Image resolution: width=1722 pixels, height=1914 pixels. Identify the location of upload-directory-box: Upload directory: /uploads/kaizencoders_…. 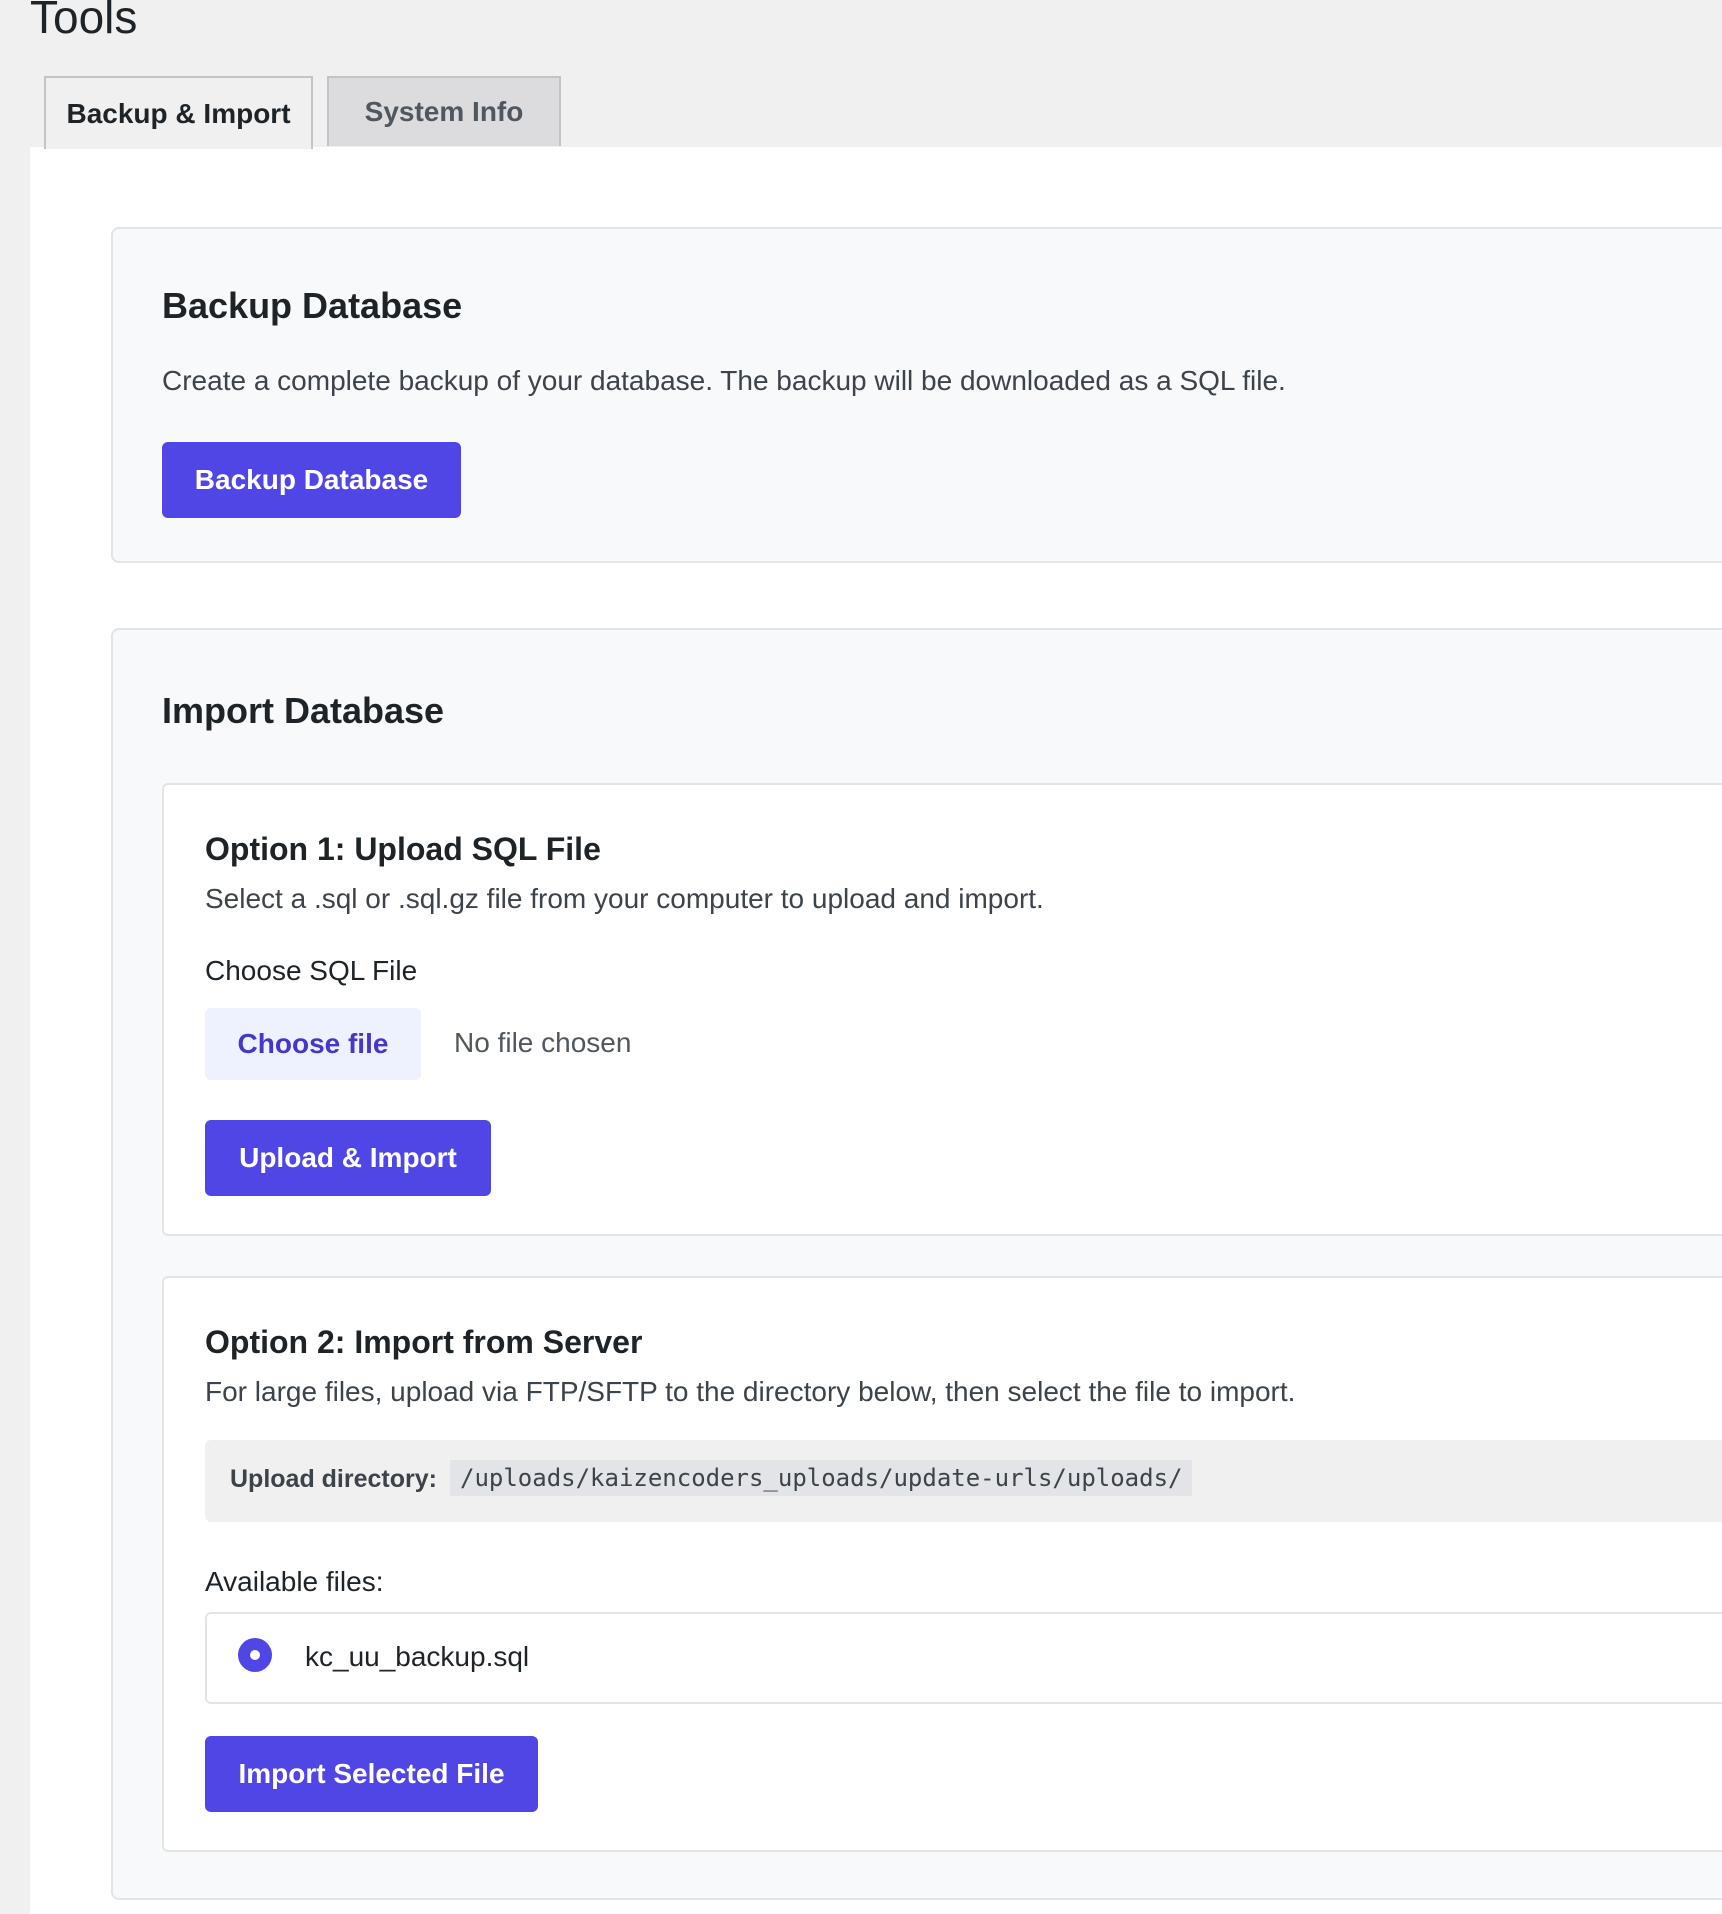
(963, 1481).